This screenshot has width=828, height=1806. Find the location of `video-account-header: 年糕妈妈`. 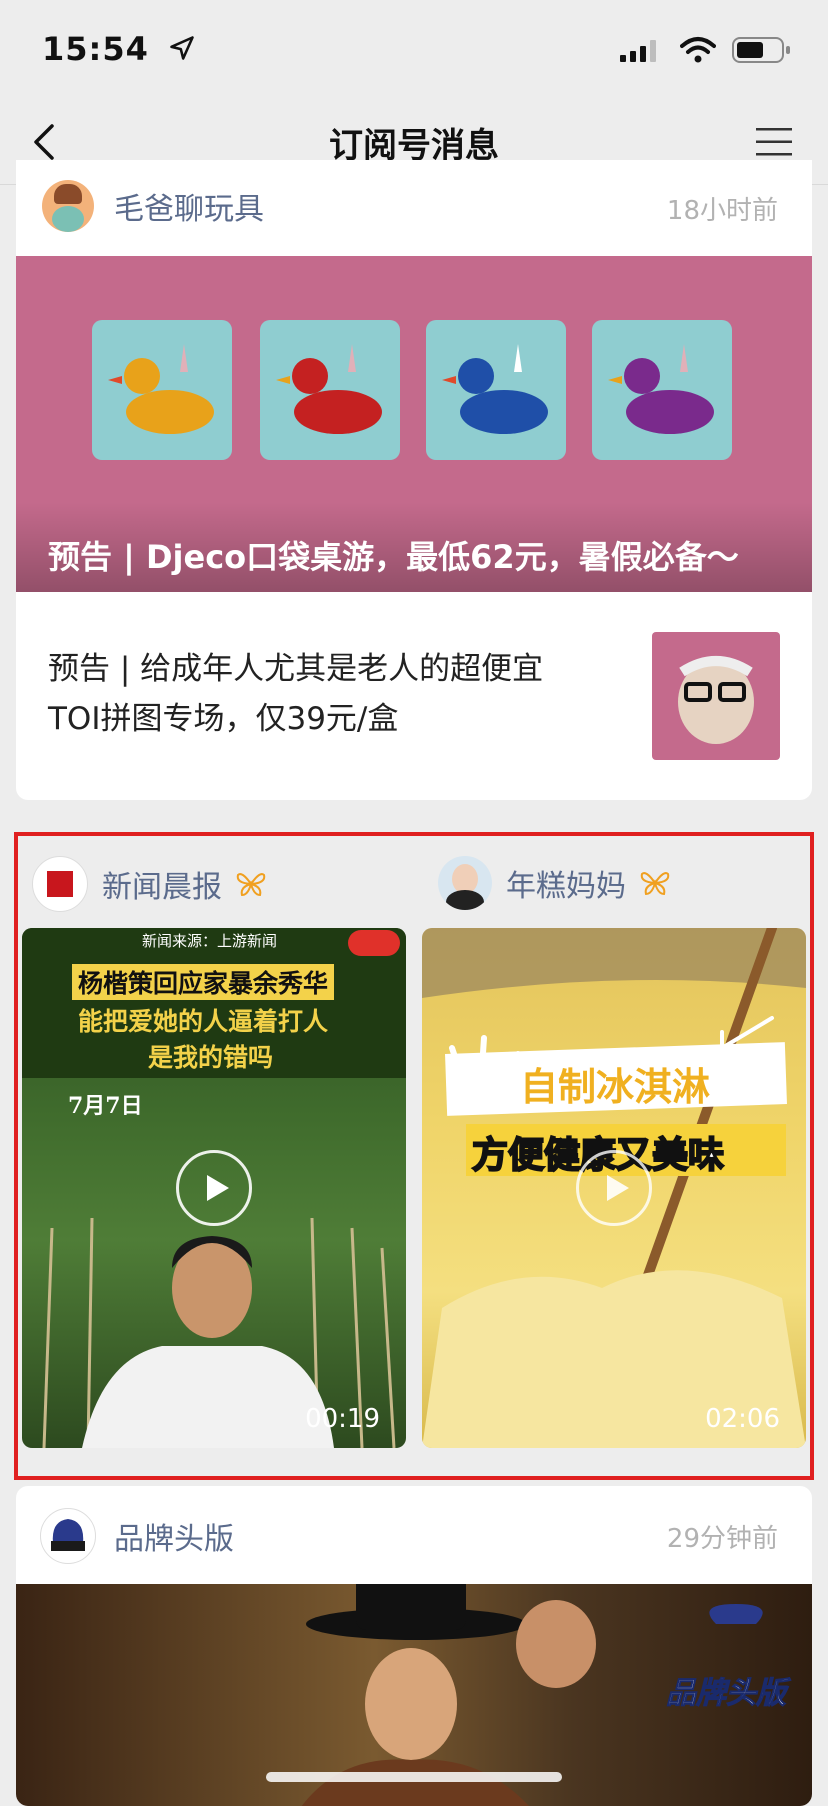

video-account-header: 年糕妈妈 is located at coordinates (554, 883).